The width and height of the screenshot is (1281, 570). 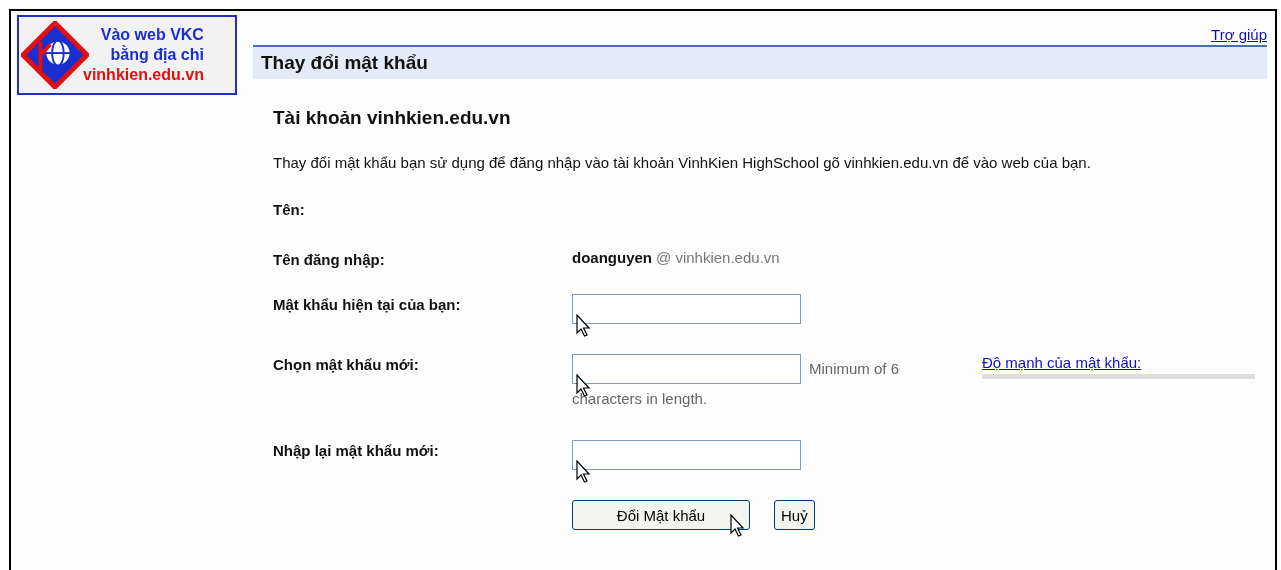 I want to click on logo-text: vinhkien.edu.vn, so click(x=143, y=75).